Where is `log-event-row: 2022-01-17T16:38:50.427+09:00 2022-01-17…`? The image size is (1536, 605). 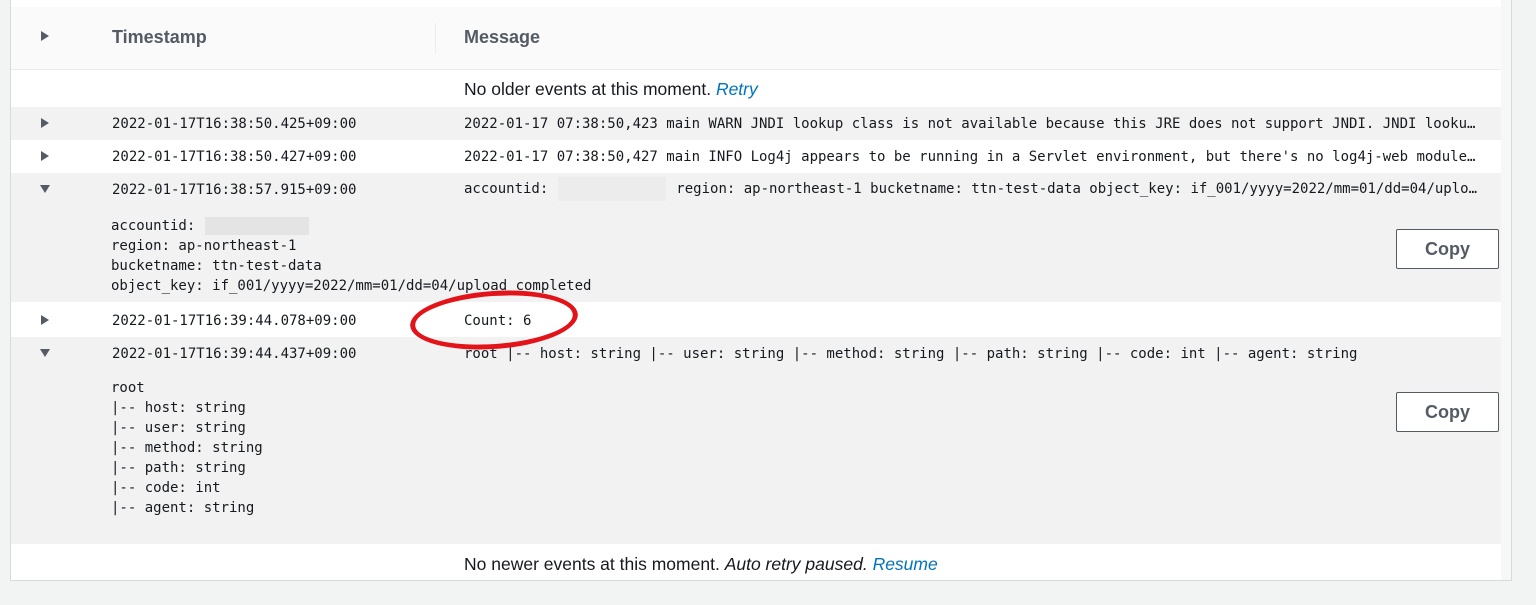
log-event-row: 2022-01-17T16:38:50.427+09:00 2022-01-17… is located at coordinates (761, 156).